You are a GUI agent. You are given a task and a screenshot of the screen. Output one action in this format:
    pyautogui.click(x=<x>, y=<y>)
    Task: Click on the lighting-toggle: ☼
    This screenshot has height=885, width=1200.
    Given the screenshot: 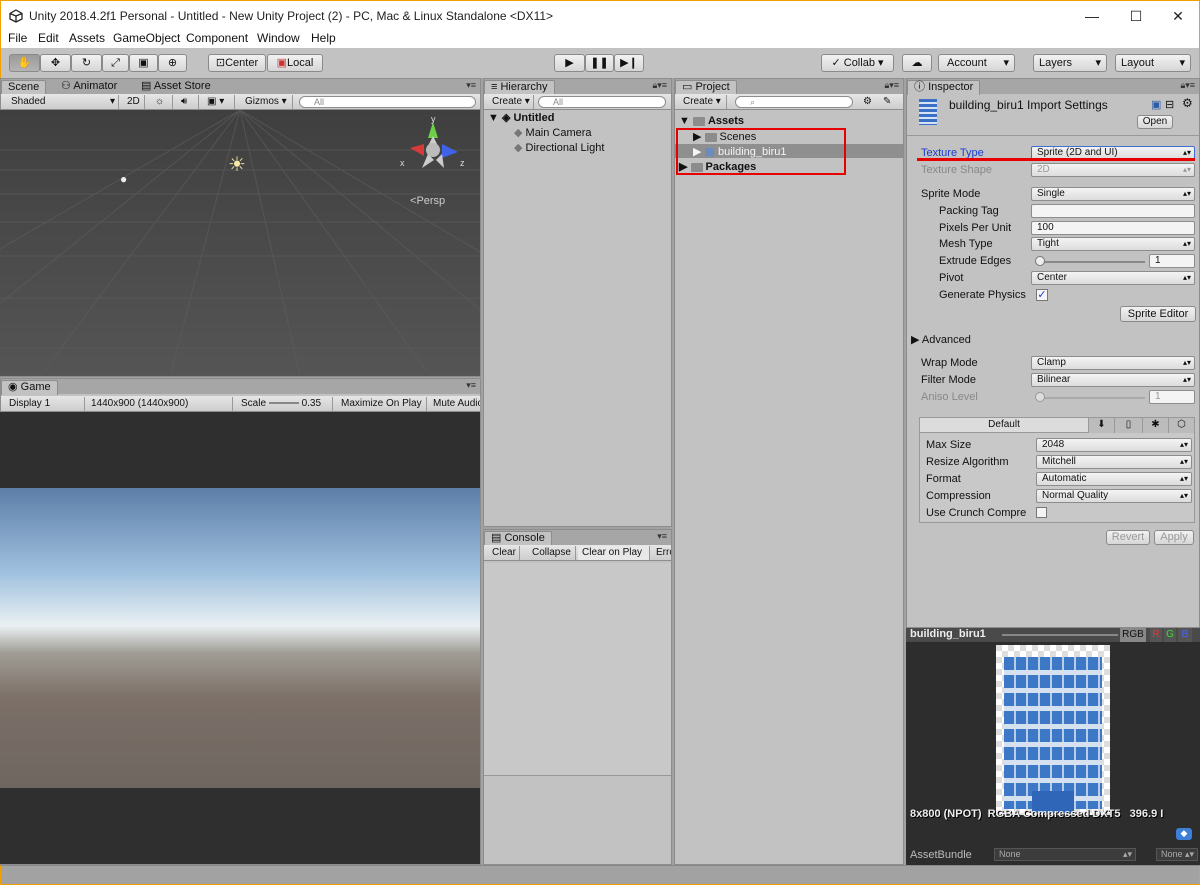 What is the action you would take?
    pyautogui.click(x=162, y=102)
    